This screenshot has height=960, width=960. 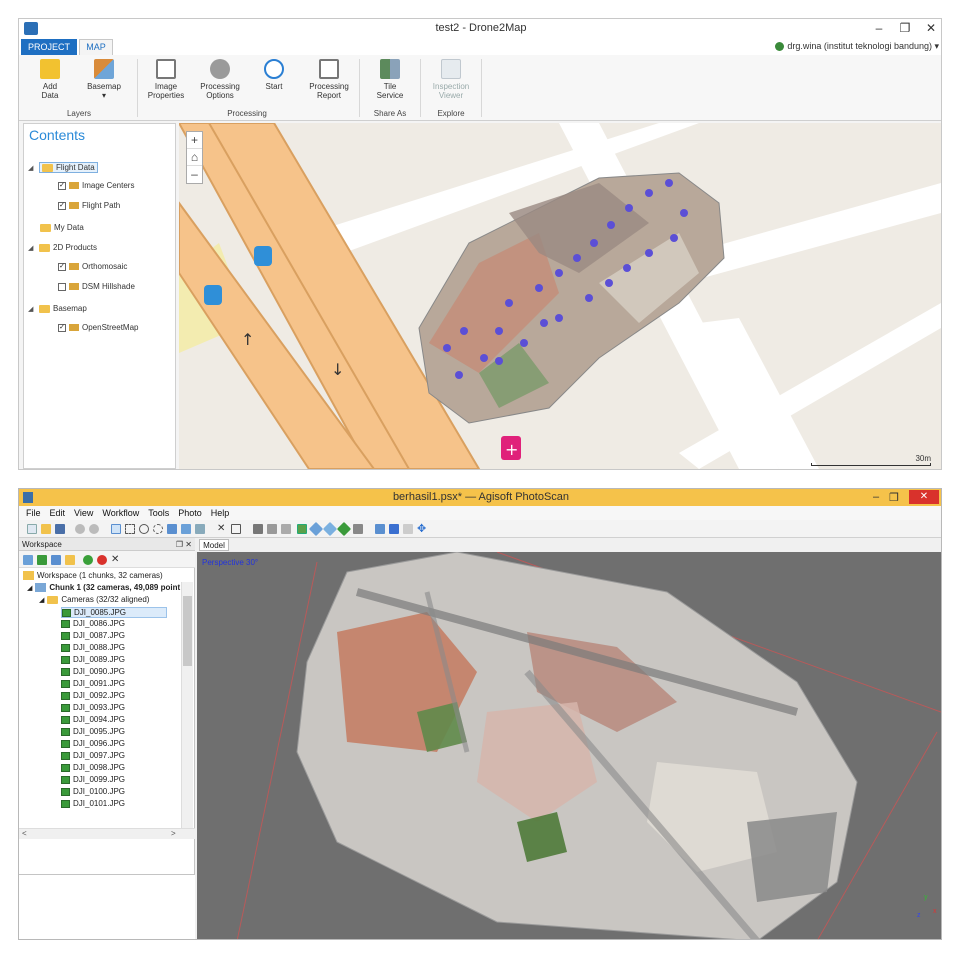 I want to click on tree-chunk: ◢ Chunk 1 (32 cameras, 49,089 point, so click(x=103, y=587).